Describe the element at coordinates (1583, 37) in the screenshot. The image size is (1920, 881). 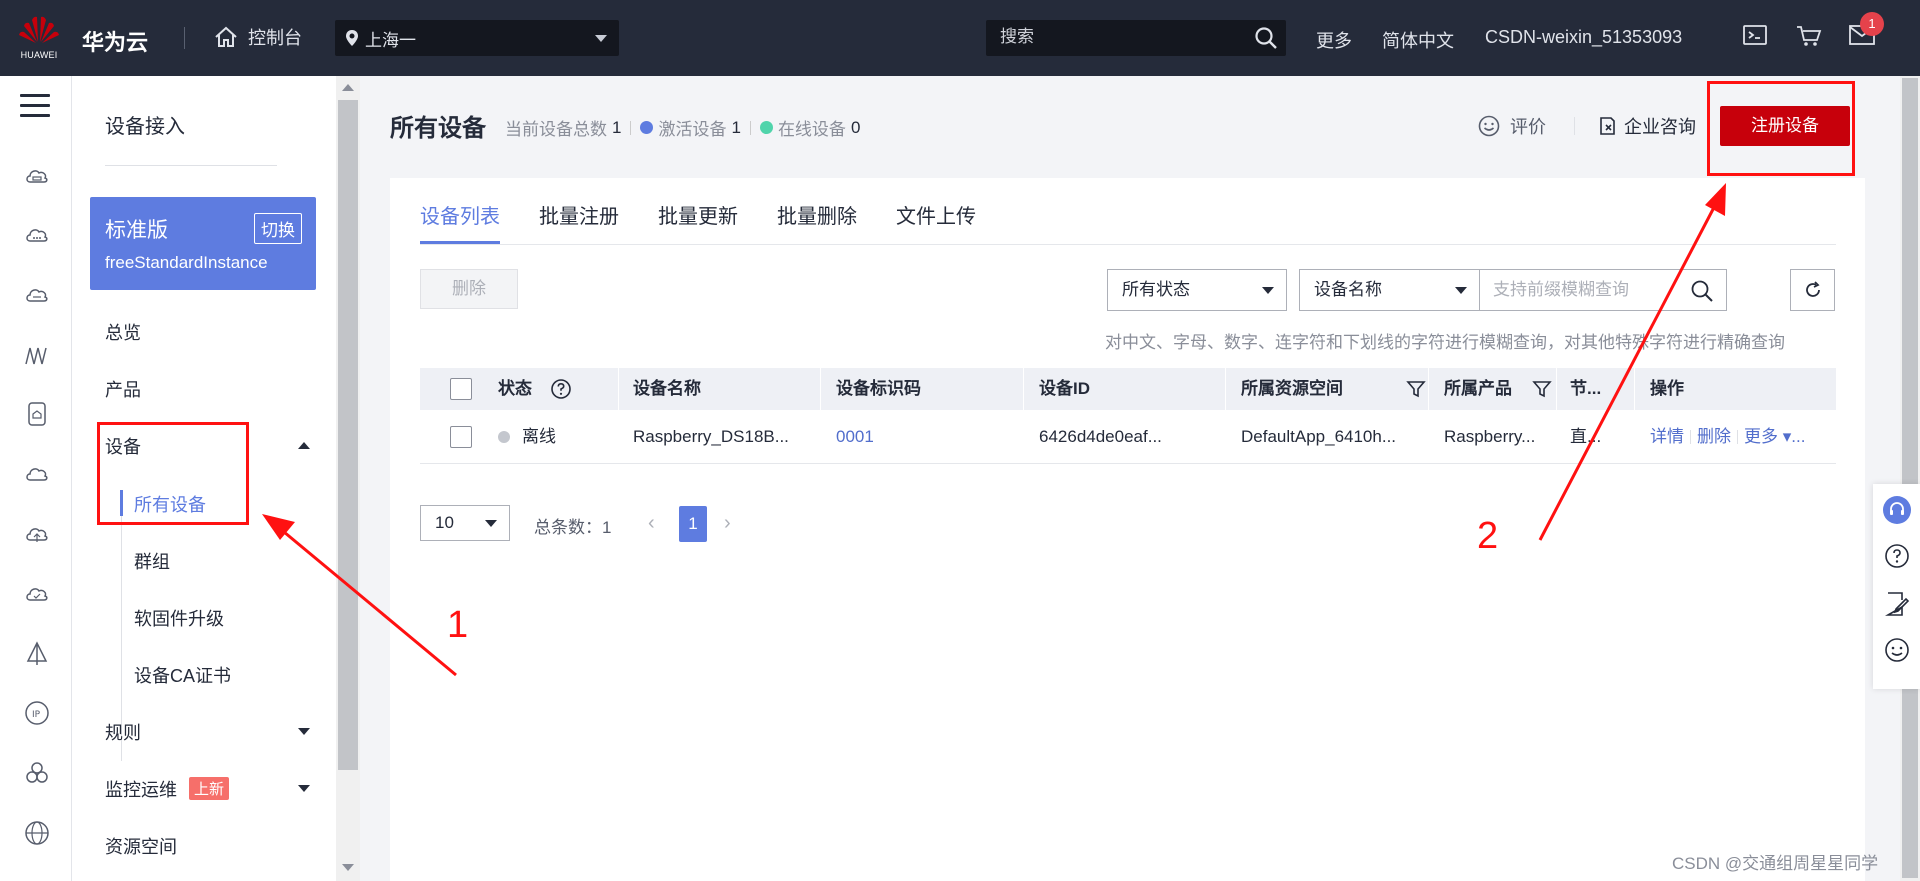
I see `account-menu: CSDN-weixin_51353093` at that location.